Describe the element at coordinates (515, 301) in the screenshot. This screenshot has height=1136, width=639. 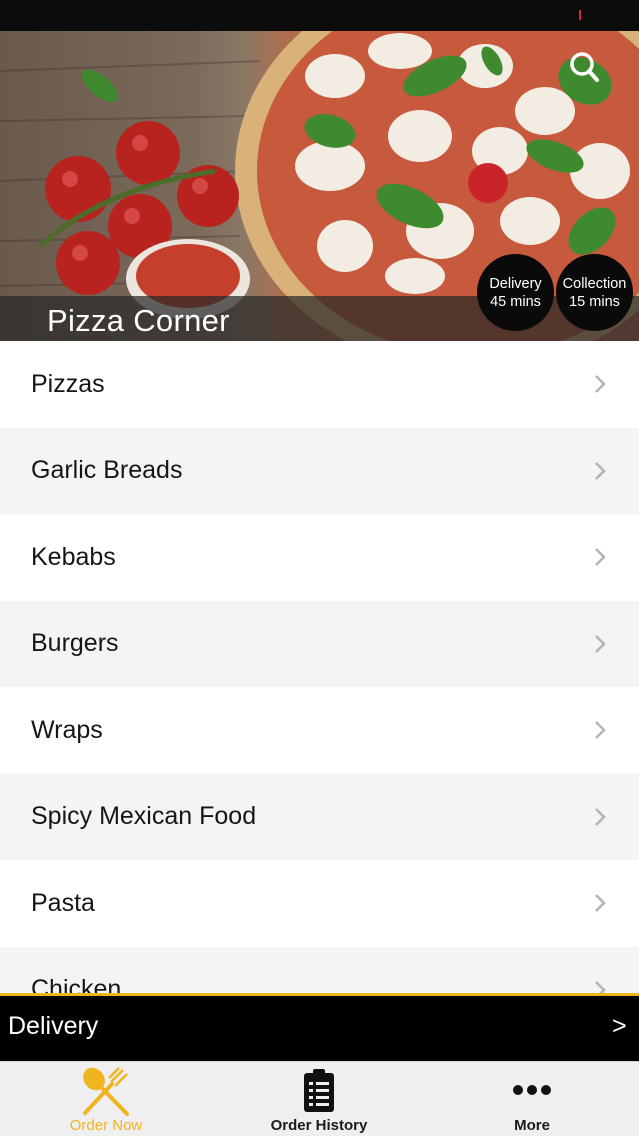
I see `delivery-badge-time: 45 mins` at that location.